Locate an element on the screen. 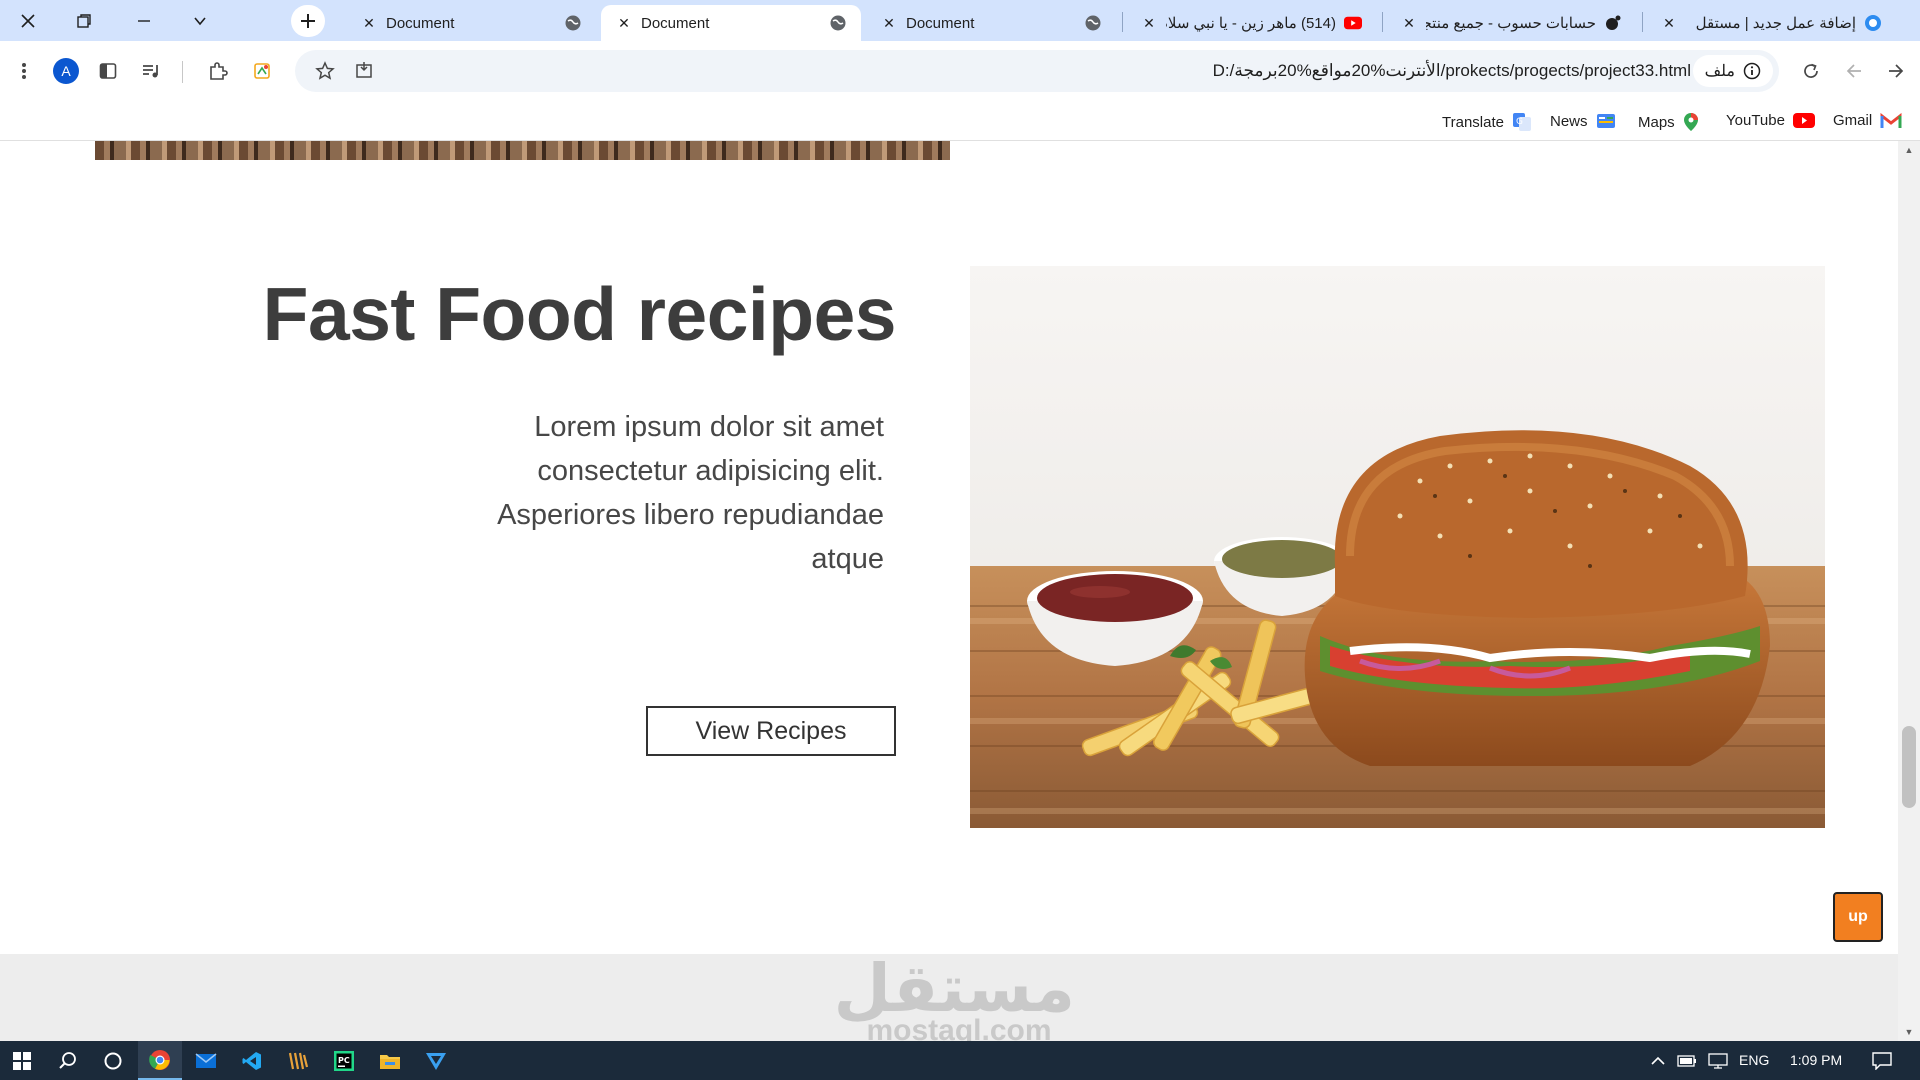 The width and height of the screenshot is (1920, 1080). tab-search-button is located at coordinates (200, 20).